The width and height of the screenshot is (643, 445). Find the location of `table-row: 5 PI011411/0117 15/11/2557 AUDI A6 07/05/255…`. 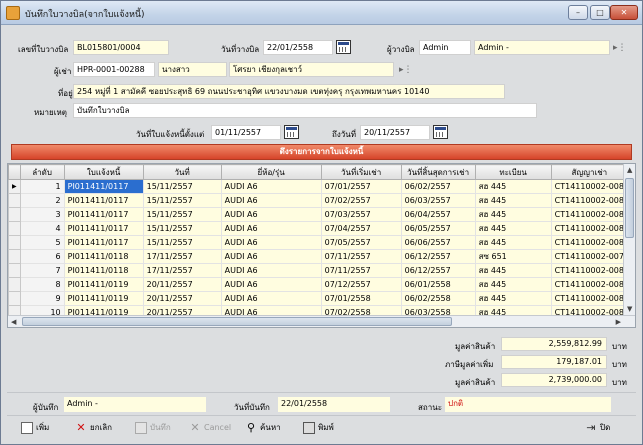

table-row: 5 PI011411/0117 15/11/2557 AUDI A6 07/05/255… is located at coordinates (318, 242).